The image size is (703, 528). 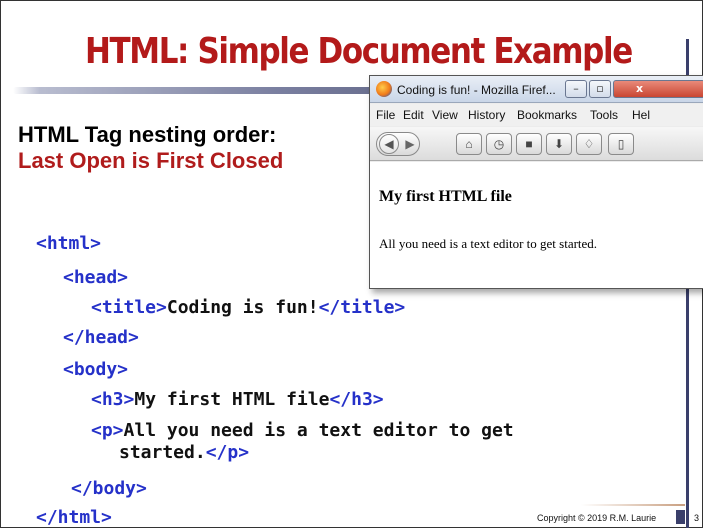 I want to click on code-tag: </h3>, so click(x=356, y=399).